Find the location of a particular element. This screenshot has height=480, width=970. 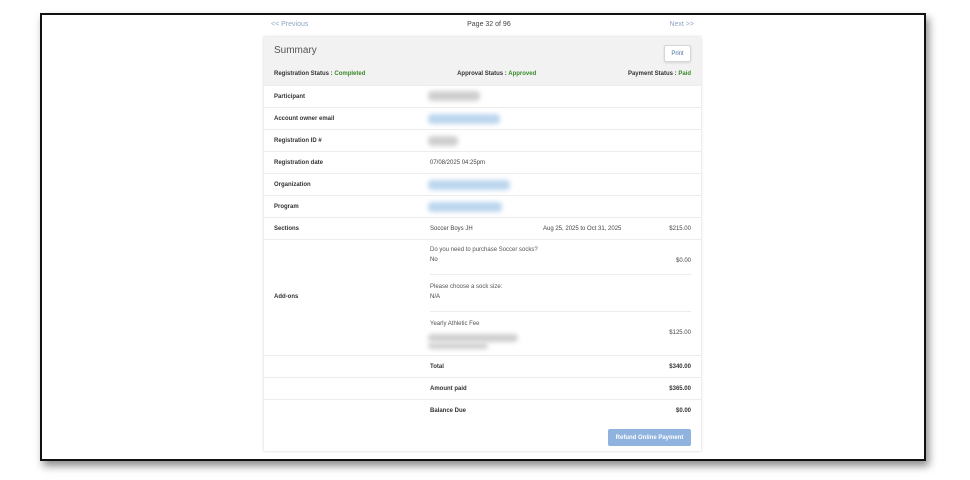

participant-row: Participant is located at coordinates (482, 96).